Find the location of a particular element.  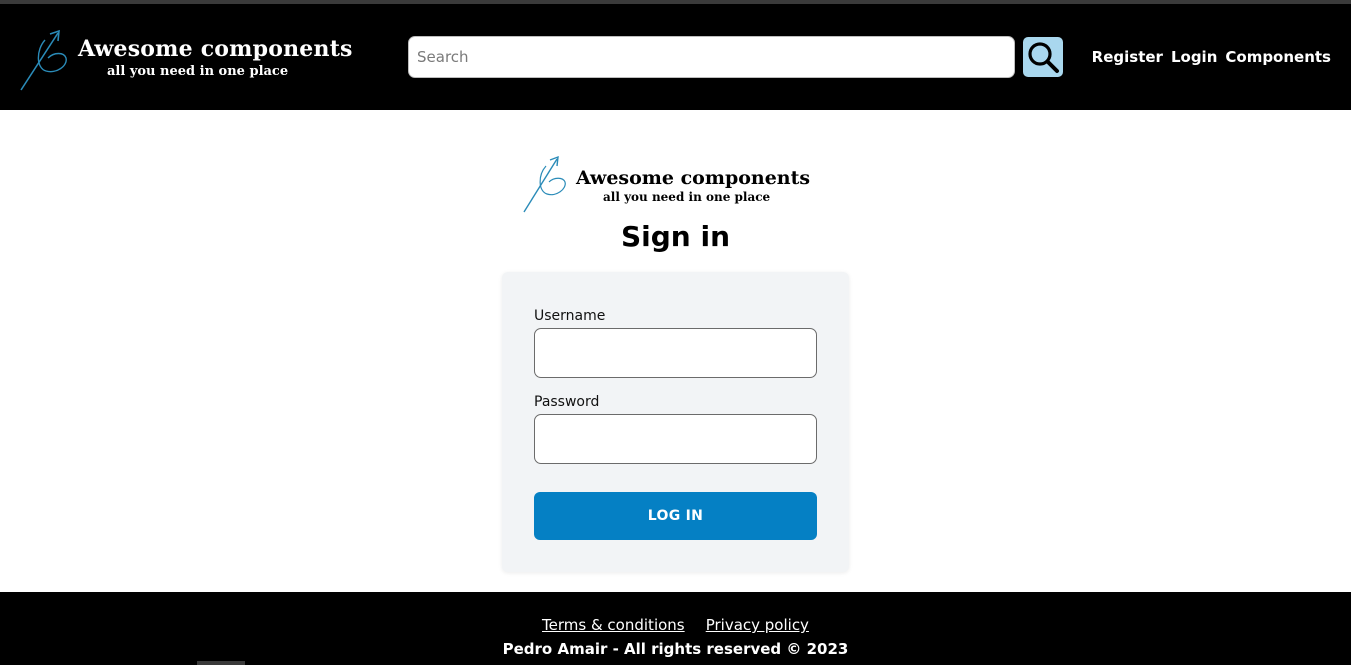

footer-links: Terms & conditions Privacy policy is located at coordinates (675, 624).